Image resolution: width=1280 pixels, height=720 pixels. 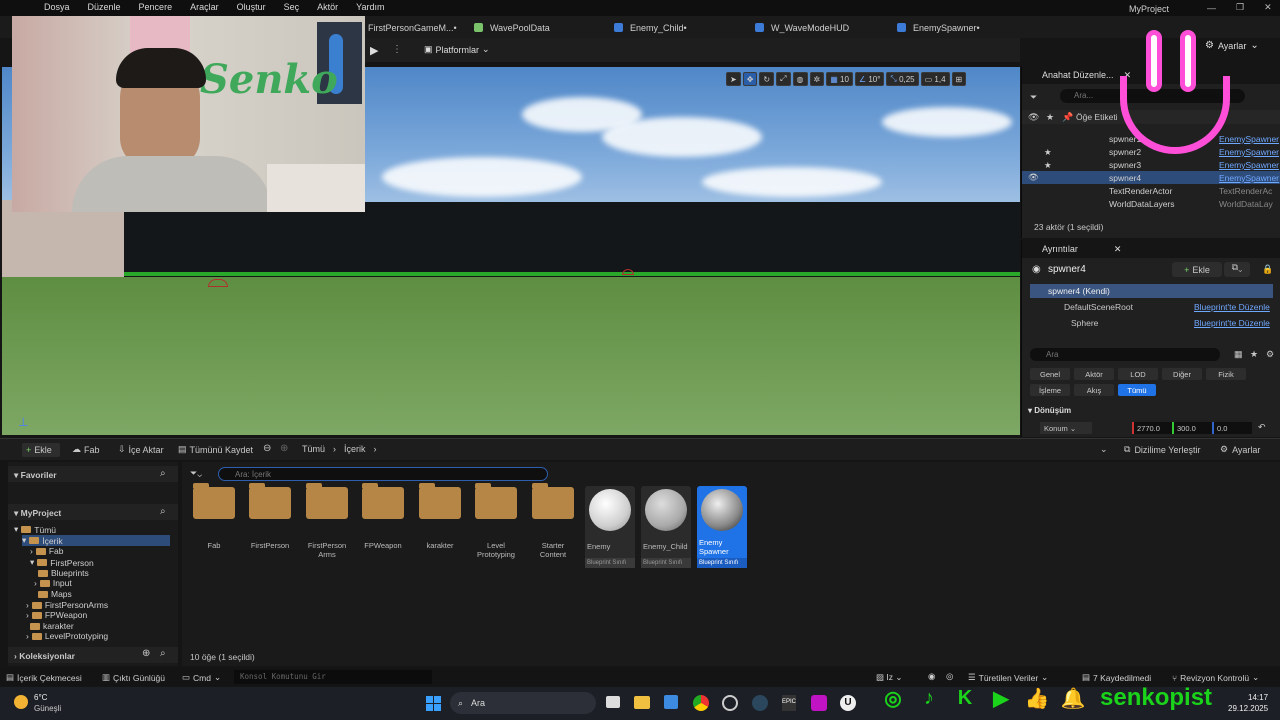 What do you see at coordinates (327, 7) in the screenshot?
I see `menu-actor: Aktör` at bounding box center [327, 7].